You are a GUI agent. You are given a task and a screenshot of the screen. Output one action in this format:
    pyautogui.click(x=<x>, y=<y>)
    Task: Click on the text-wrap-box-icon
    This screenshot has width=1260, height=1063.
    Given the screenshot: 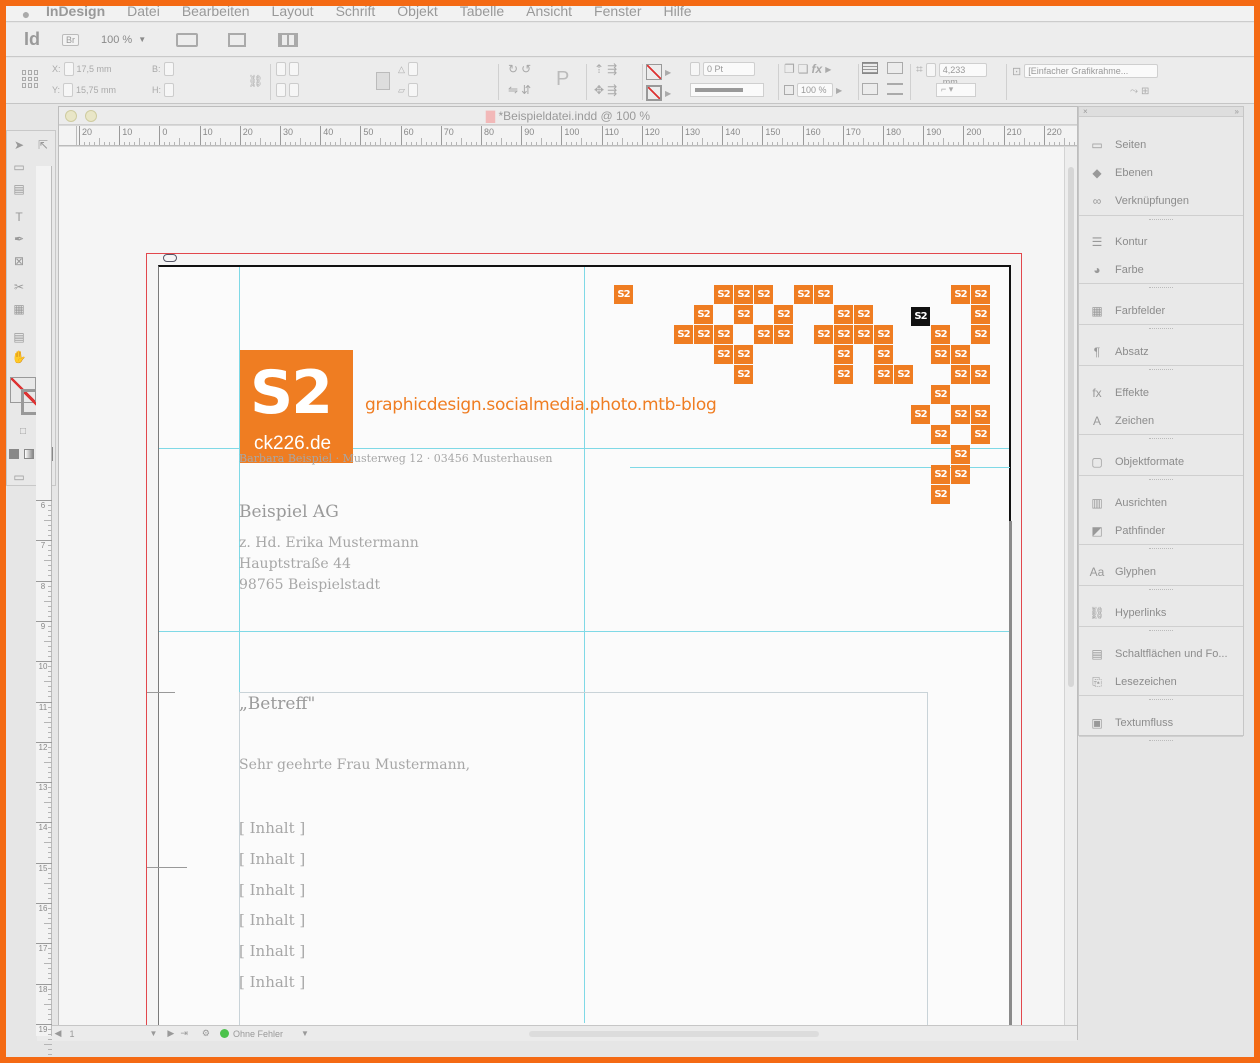 What is the action you would take?
    pyautogui.click(x=895, y=68)
    